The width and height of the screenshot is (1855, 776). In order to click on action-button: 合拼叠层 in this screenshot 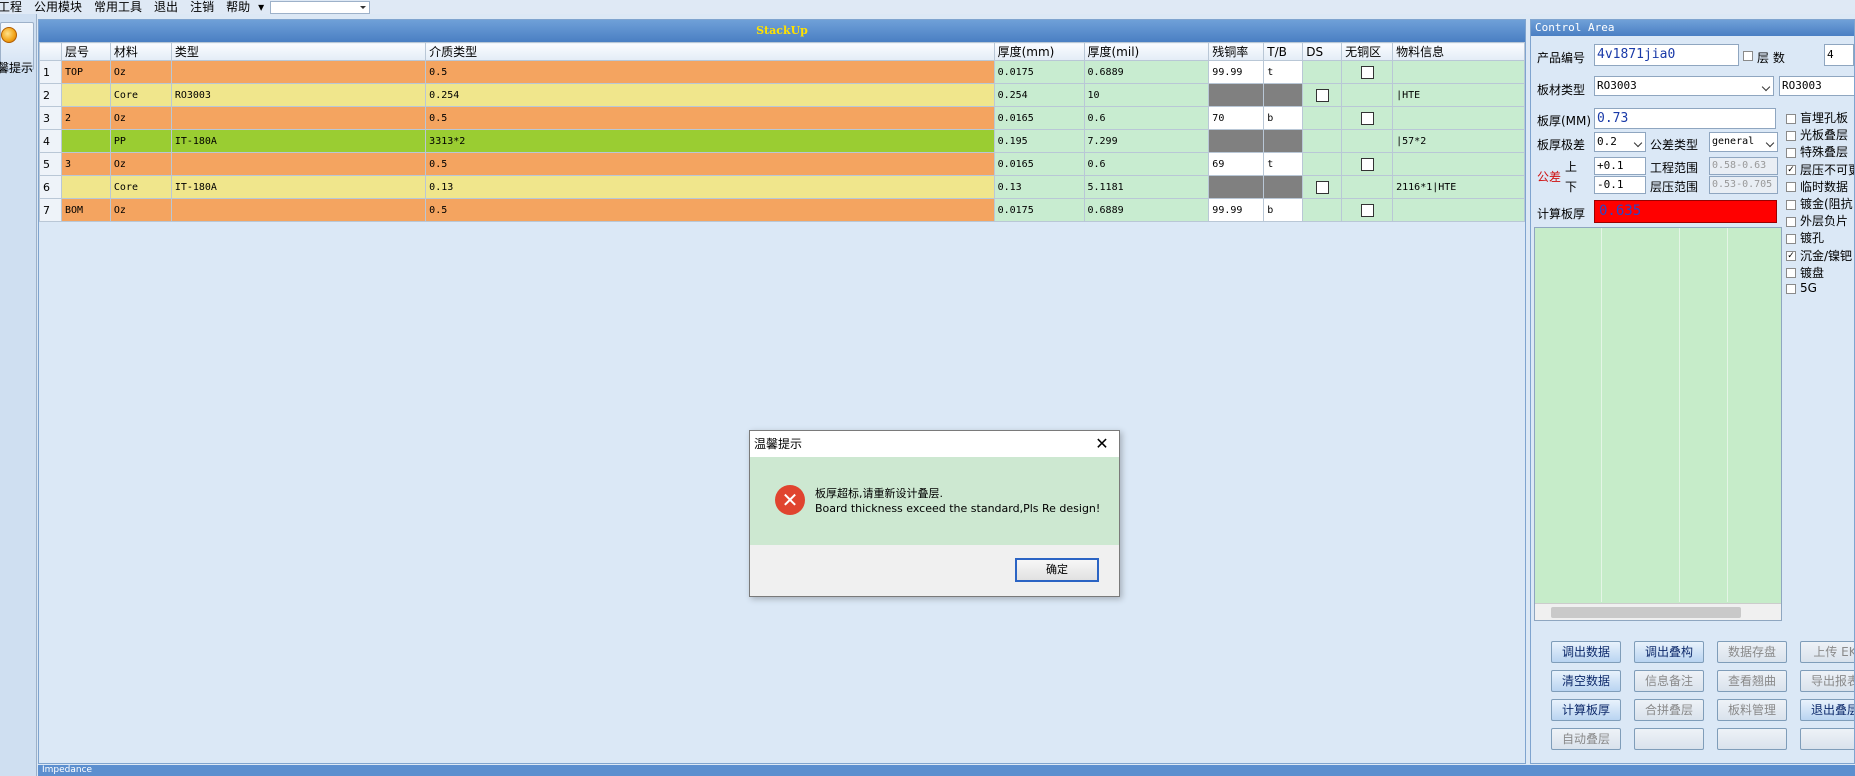, I will do `click(1669, 710)`.